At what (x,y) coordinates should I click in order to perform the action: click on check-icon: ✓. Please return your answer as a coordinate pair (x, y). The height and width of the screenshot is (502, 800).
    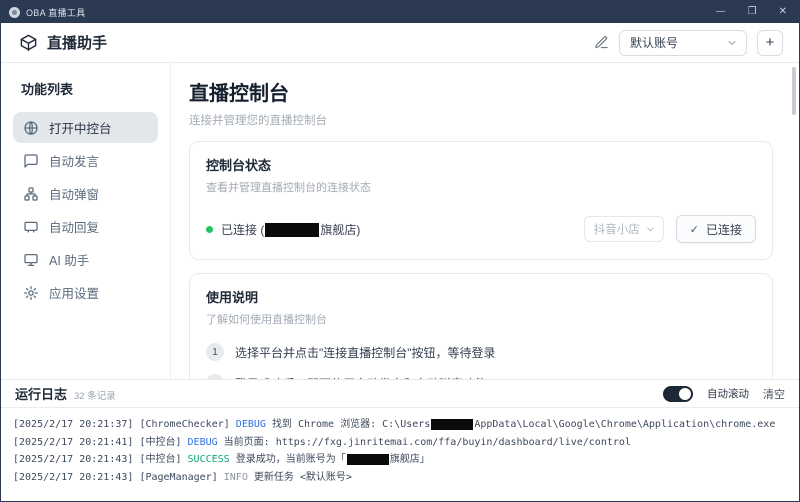
    Looking at the image, I should click on (694, 229).